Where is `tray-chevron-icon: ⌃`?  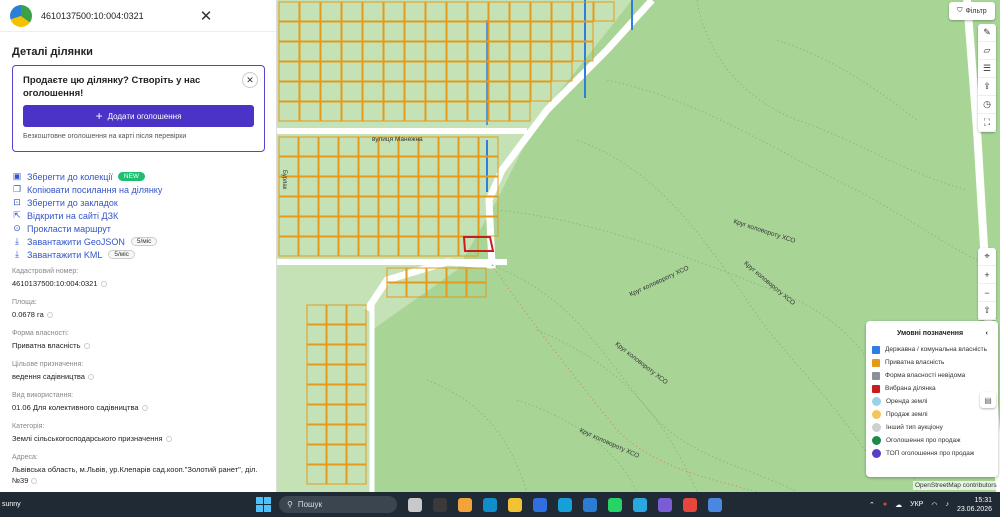
tray-chevron-icon: ⌃ is located at coordinates (872, 505).